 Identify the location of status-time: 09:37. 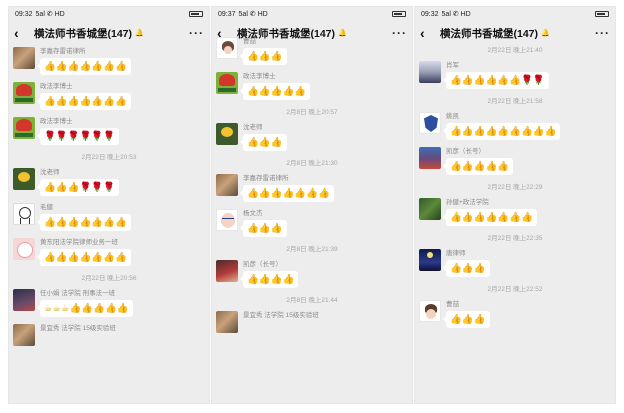
(227, 14).